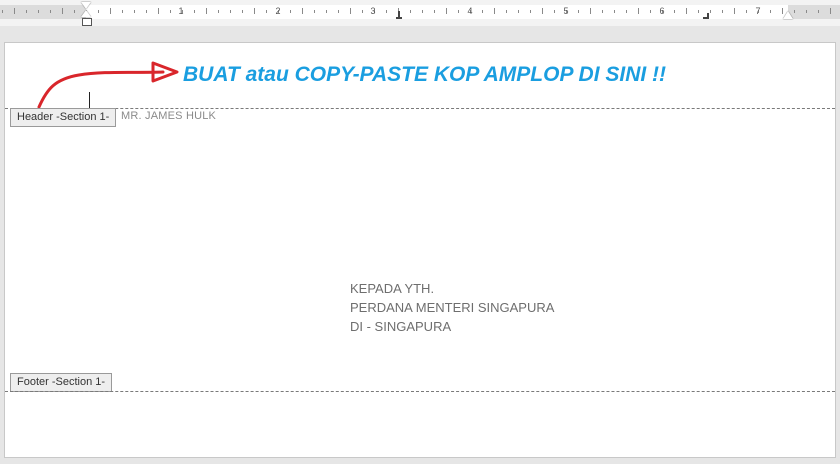 The height and width of the screenshot is (464, 840). What do you see at coordinates (788, 15) in the screenshot?
I see `right-indent-icon` at bounding box center [788, 15].